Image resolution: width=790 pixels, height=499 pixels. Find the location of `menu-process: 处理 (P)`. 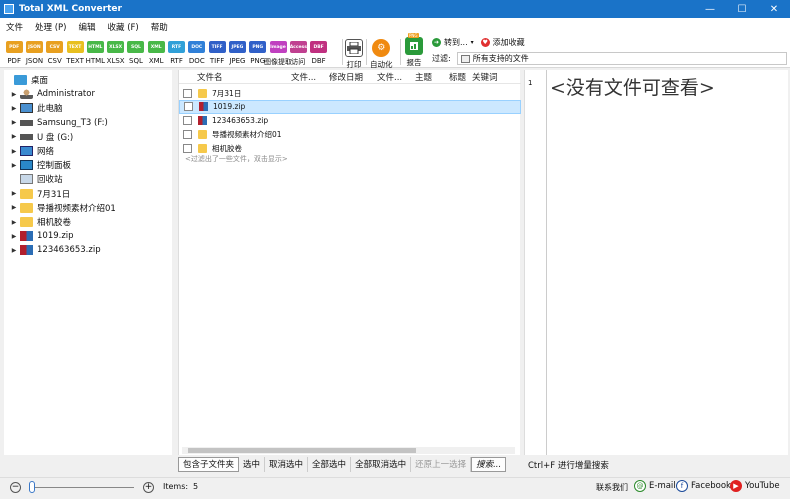

menu-process: 处理 (P) is located at coordinates (50, 27).